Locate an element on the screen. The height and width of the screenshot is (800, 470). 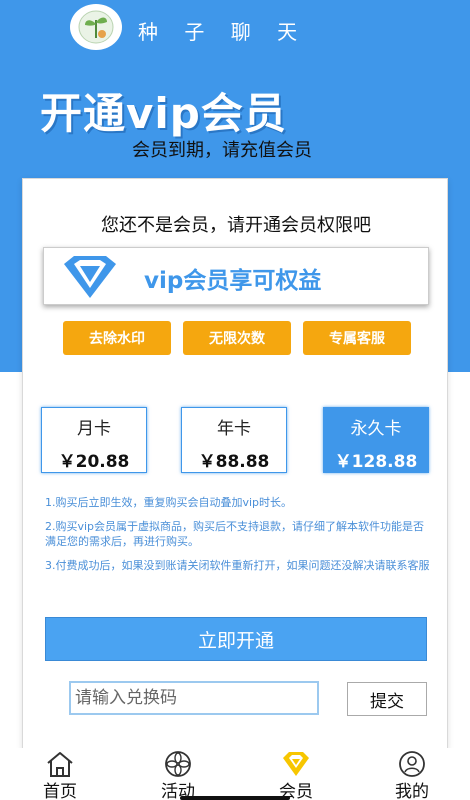
plan-price: ￥128.88 is located at coordinates (376, 462).